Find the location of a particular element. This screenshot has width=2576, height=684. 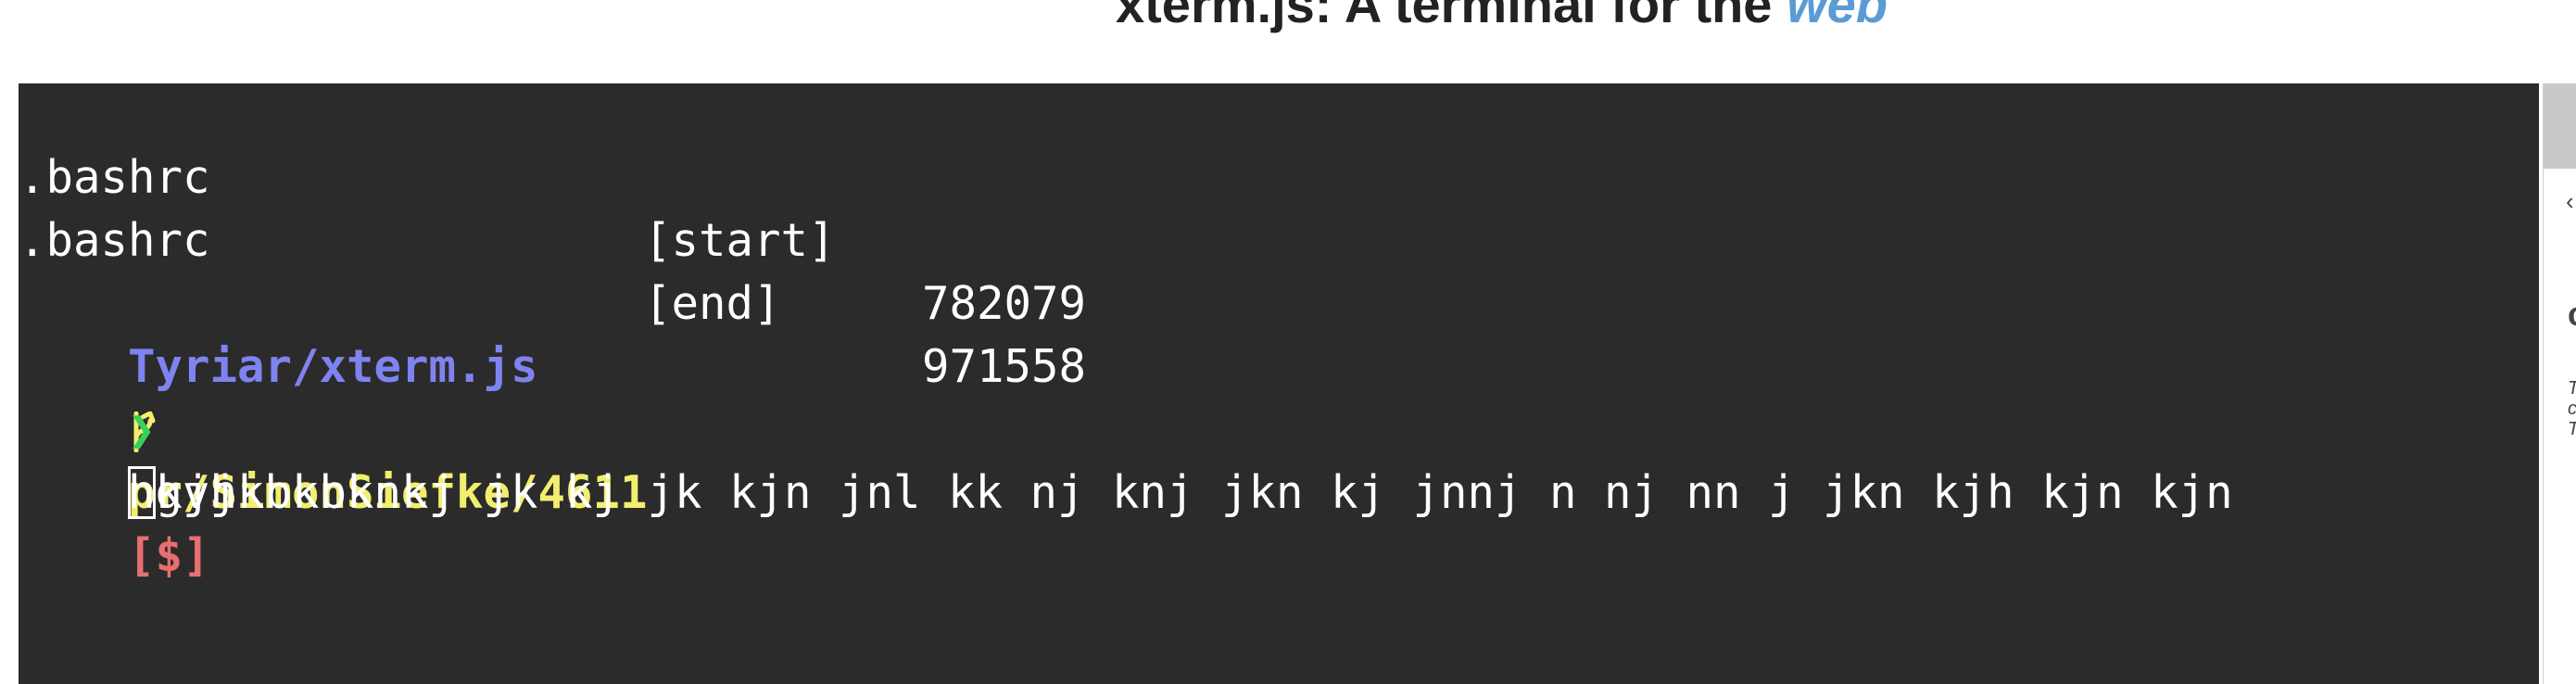

line-value: 782079 is located at coordinates (1004, 303).